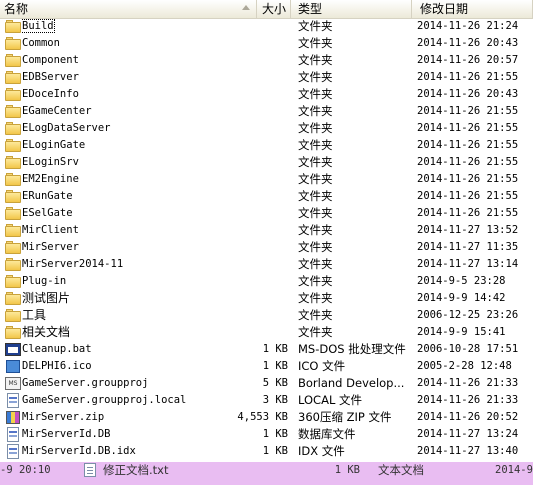 The image size is (533, 485). Describe the element at coordinates (13, 383) in the screenshot. I see `ms-file-icon: MS` at that location.